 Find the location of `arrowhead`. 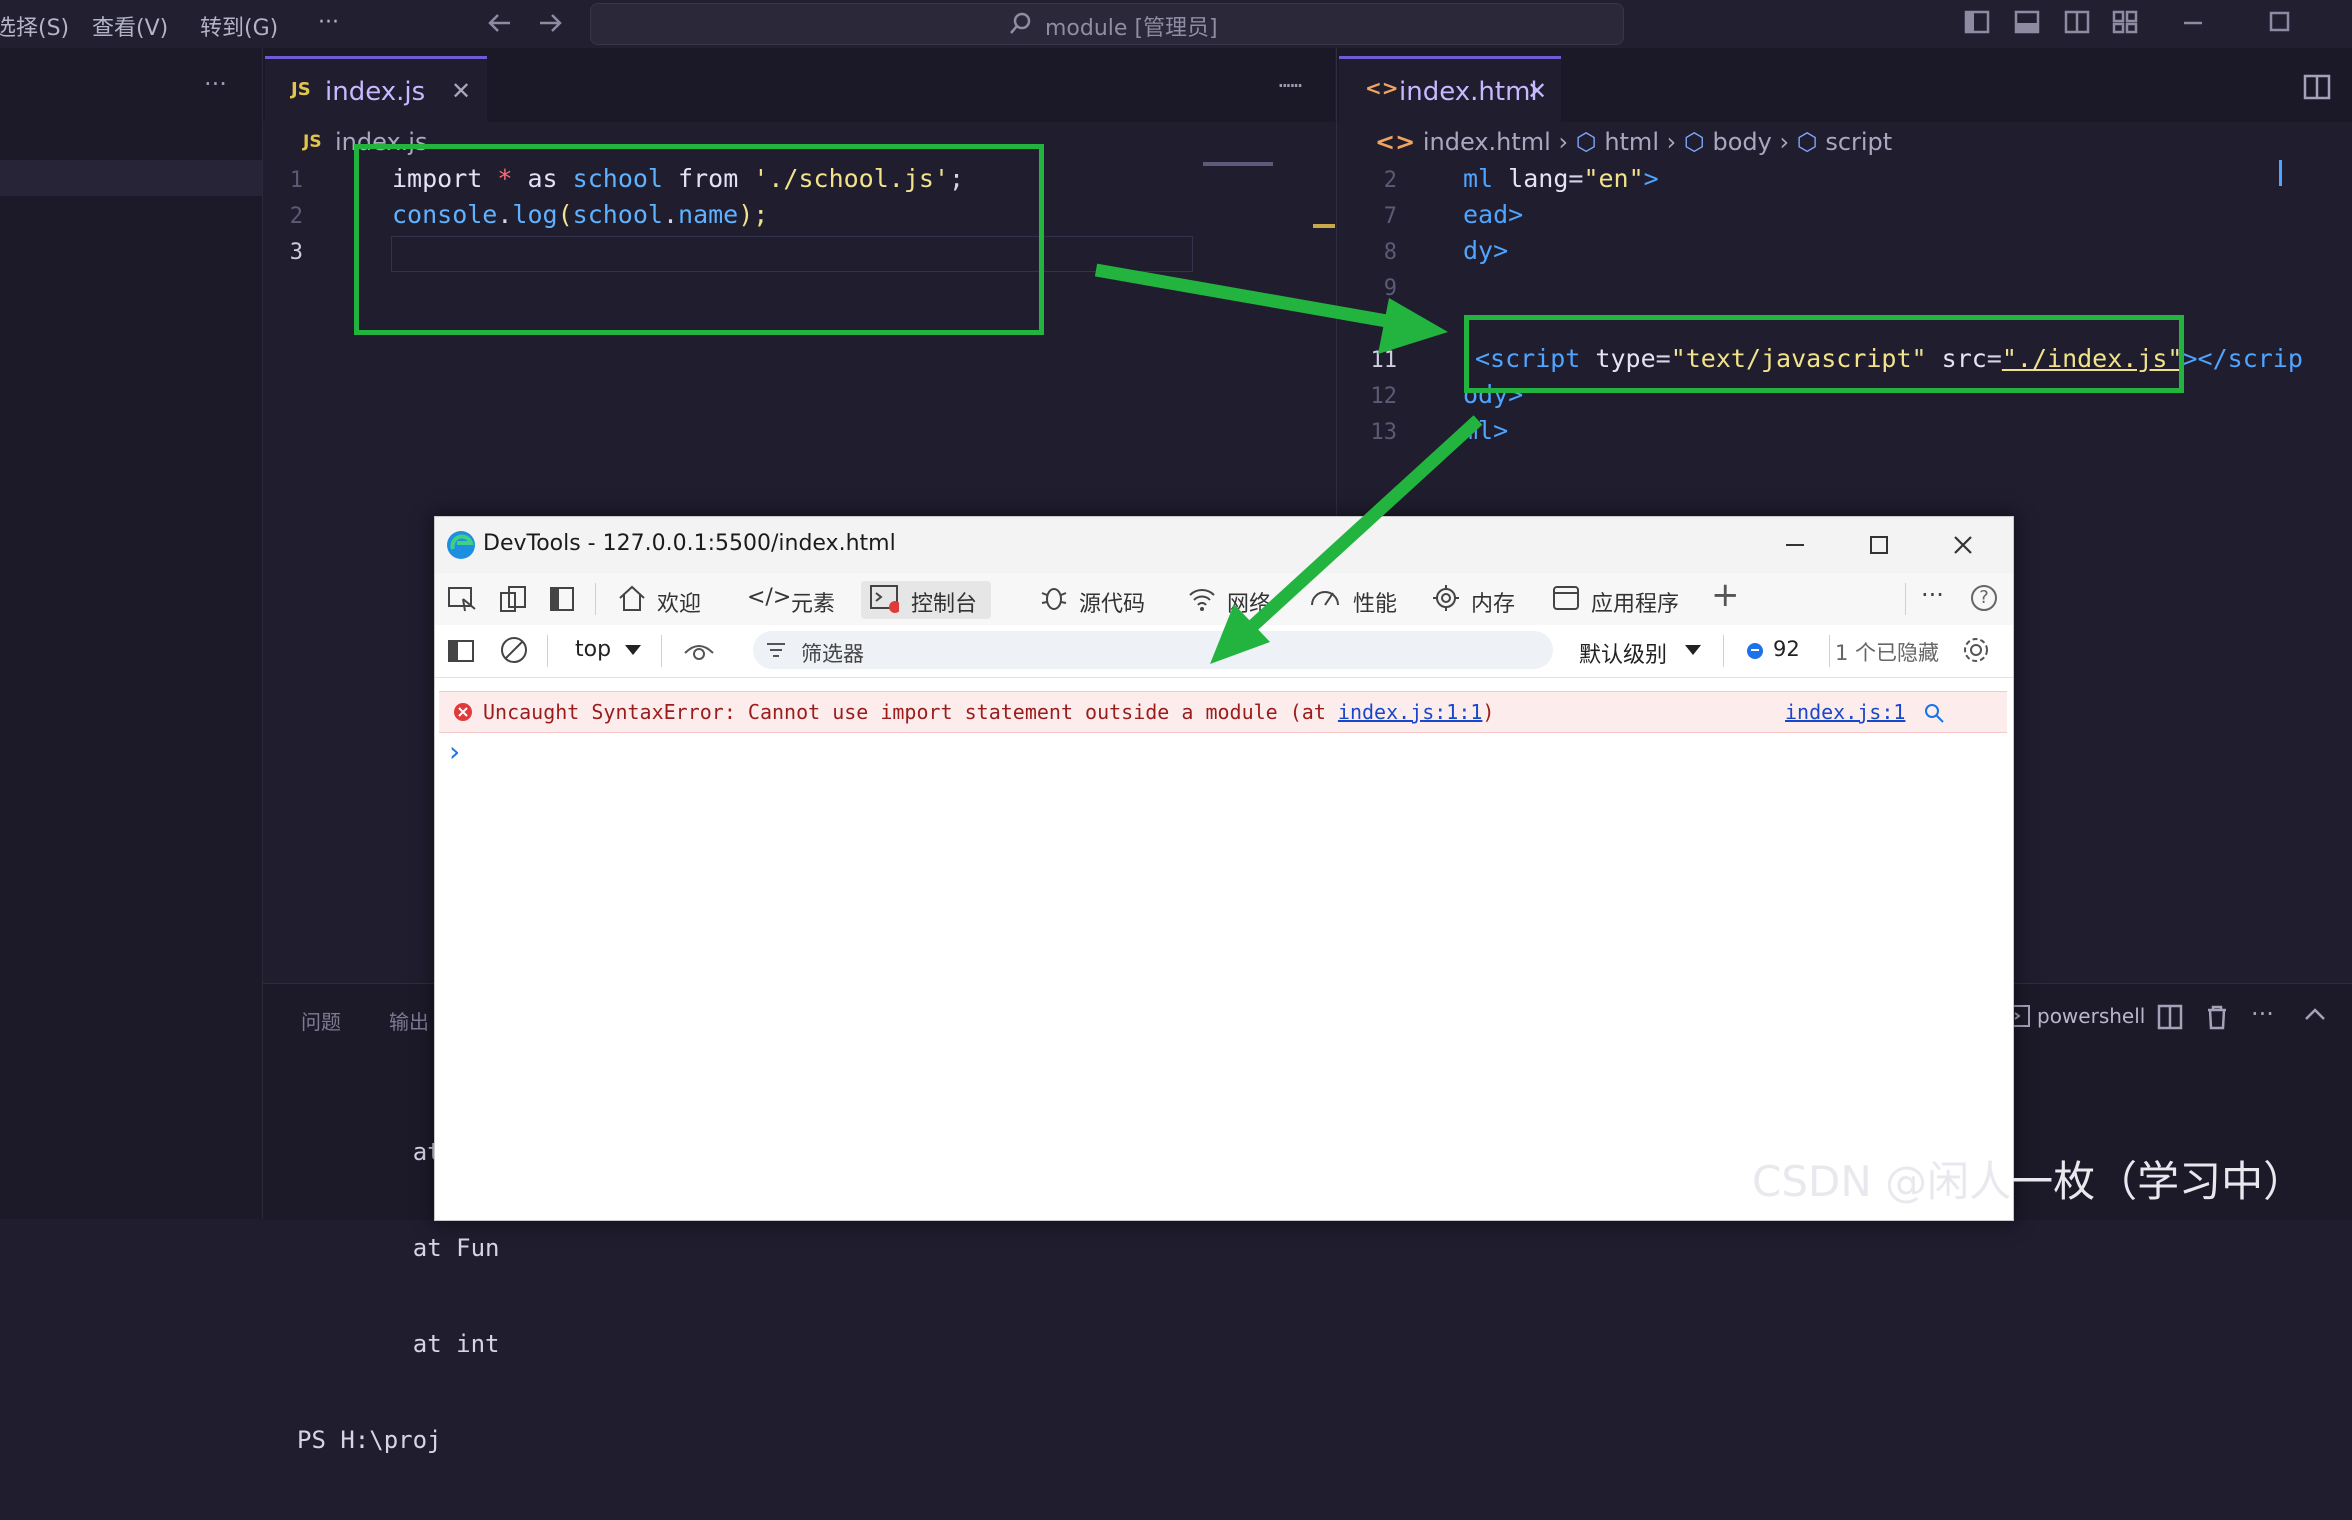

arrowhead is located at coordinates (1413, 326).